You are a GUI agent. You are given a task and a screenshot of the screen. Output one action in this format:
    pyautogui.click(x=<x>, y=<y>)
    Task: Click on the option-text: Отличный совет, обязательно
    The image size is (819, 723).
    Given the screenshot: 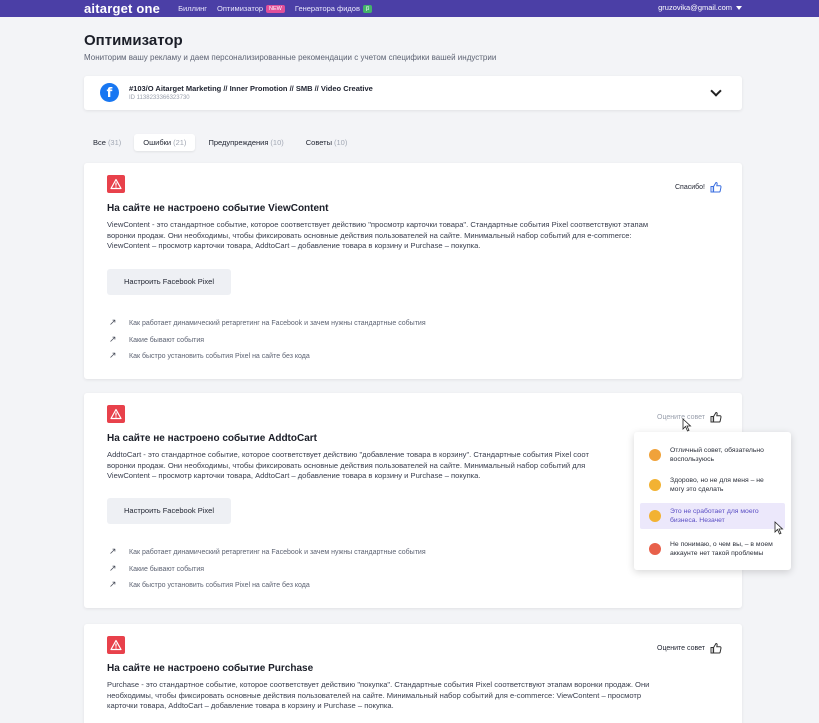 What is the action you would take?
    pyautogui.click(x=717, y=450)
    